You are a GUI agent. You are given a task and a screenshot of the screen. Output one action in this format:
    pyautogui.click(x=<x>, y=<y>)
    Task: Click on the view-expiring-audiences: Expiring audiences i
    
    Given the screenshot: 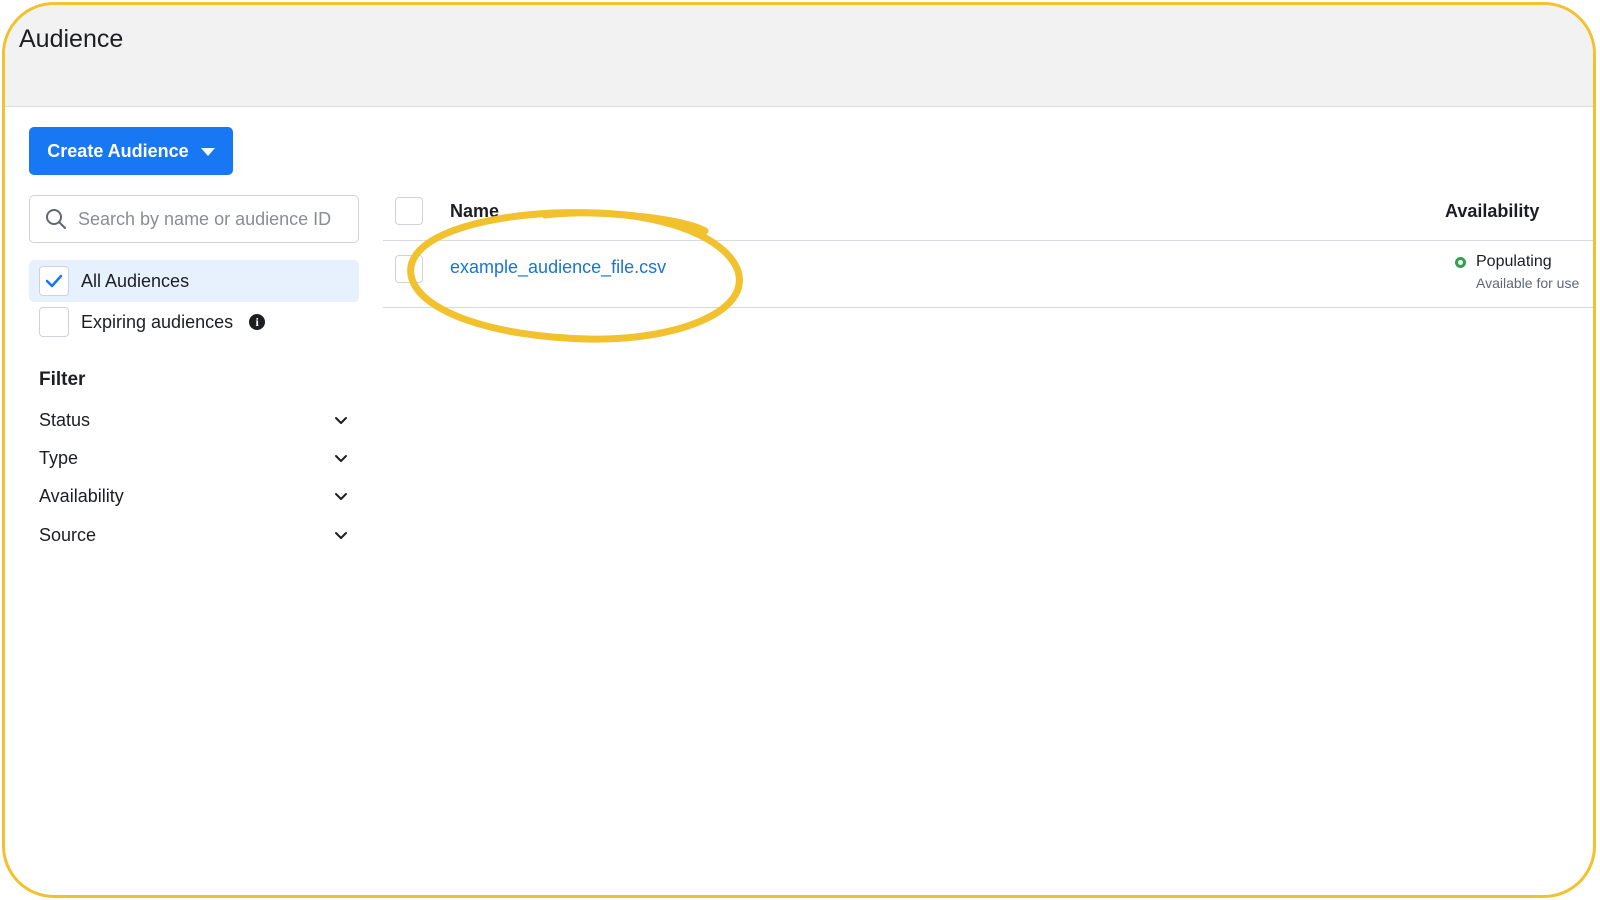 What is the action you would take?
    pyautogui.click(x=194, y=322)
    